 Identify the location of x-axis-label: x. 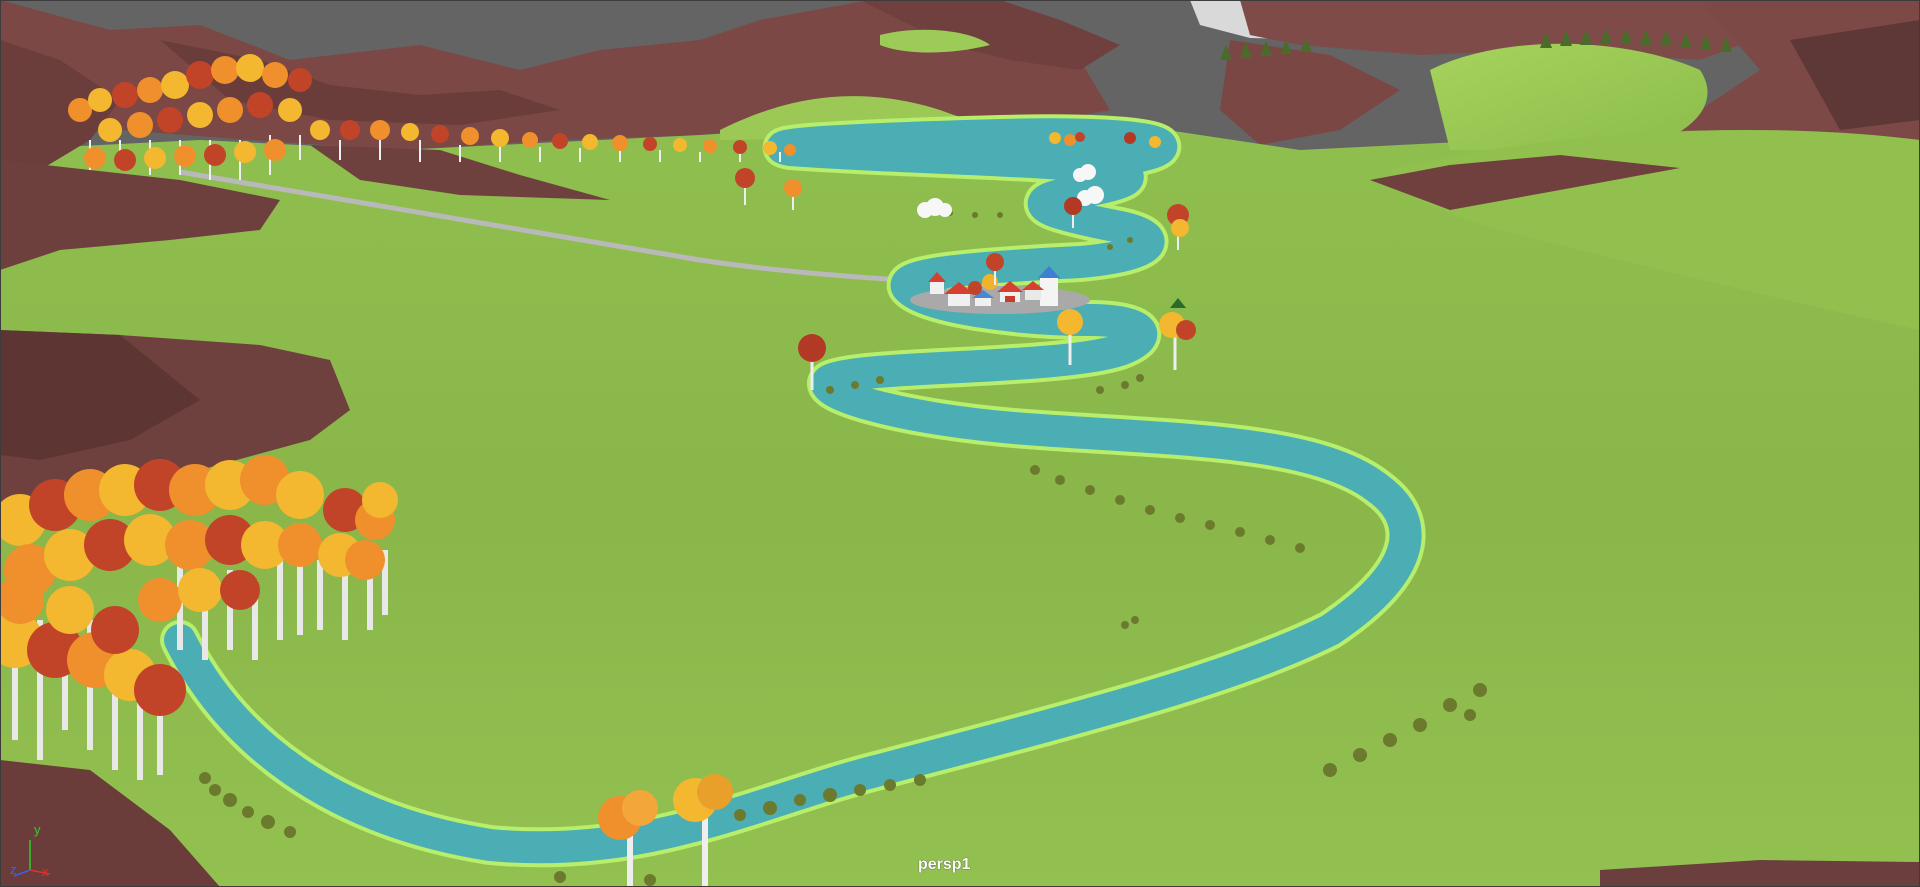
(45, 871).